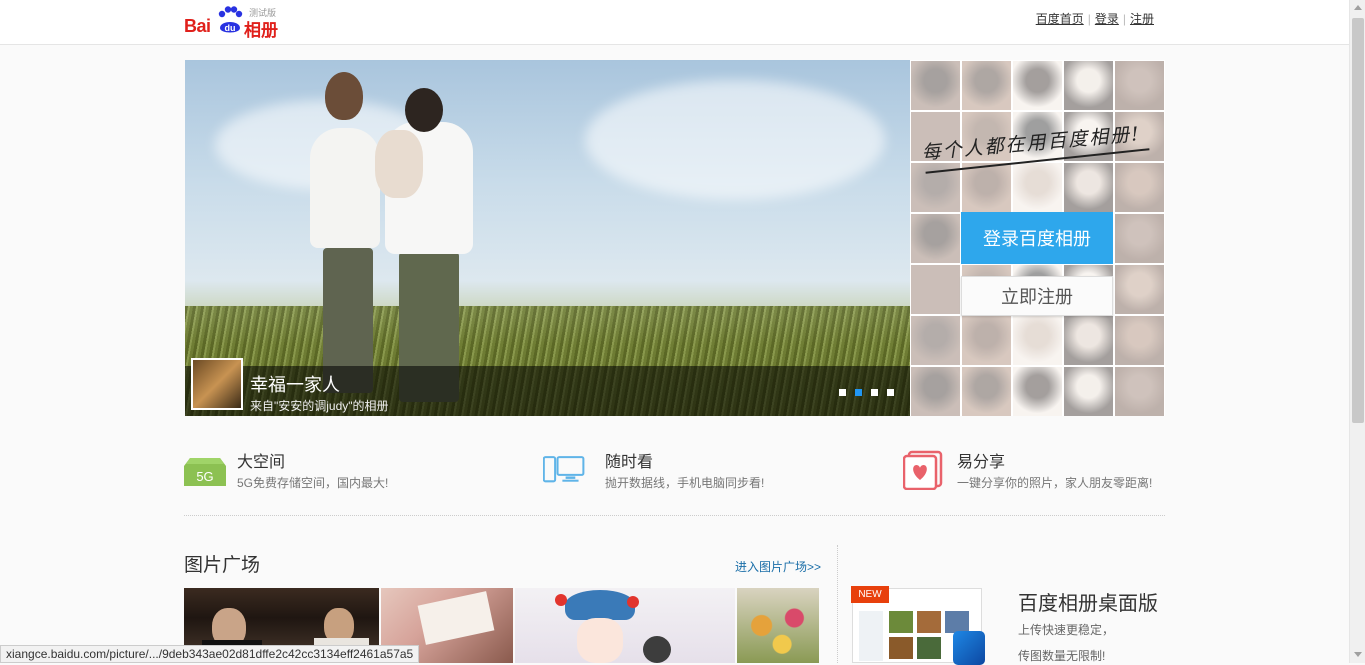 This screenshot has width=1365, height=665. I want to click on picture-square-title: 图片广场, so click(222, 565).